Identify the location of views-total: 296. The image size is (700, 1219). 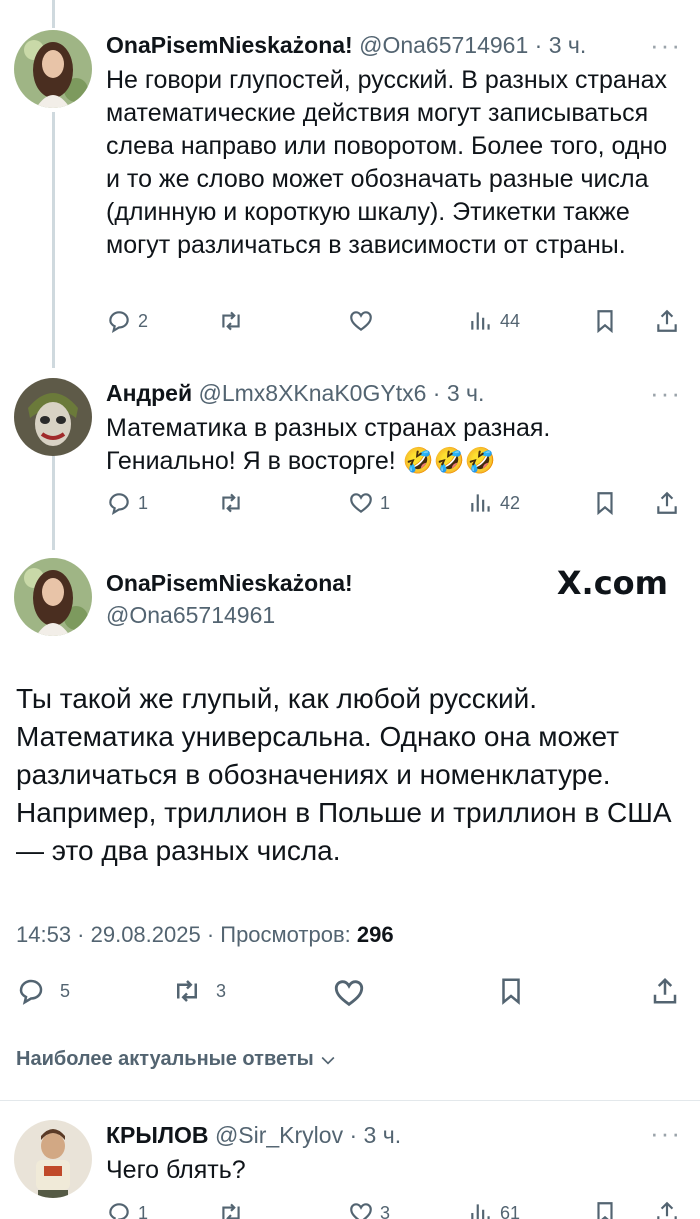
(375, 934).